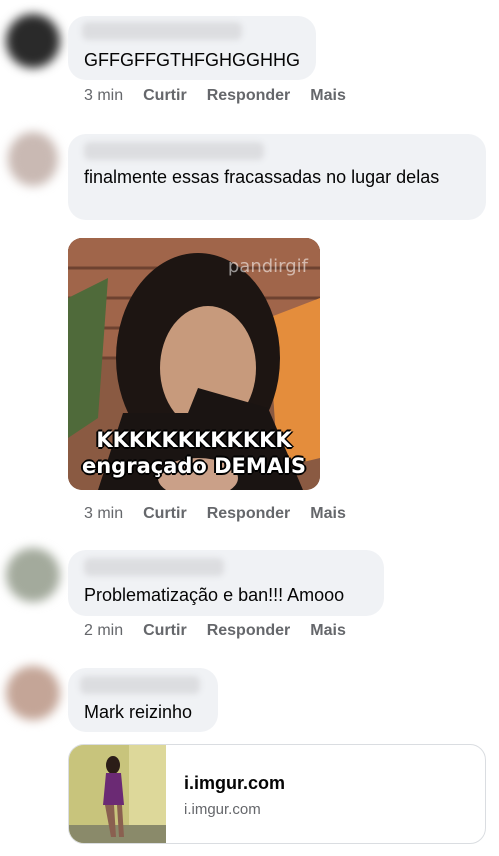 The height and width of the screenshot is (856, 499). What do you see at coordinates (193, 466) in the screenshot?
I see `gif-caption-line2: engraçado DEMAIS` at bounding box center [193, 466].